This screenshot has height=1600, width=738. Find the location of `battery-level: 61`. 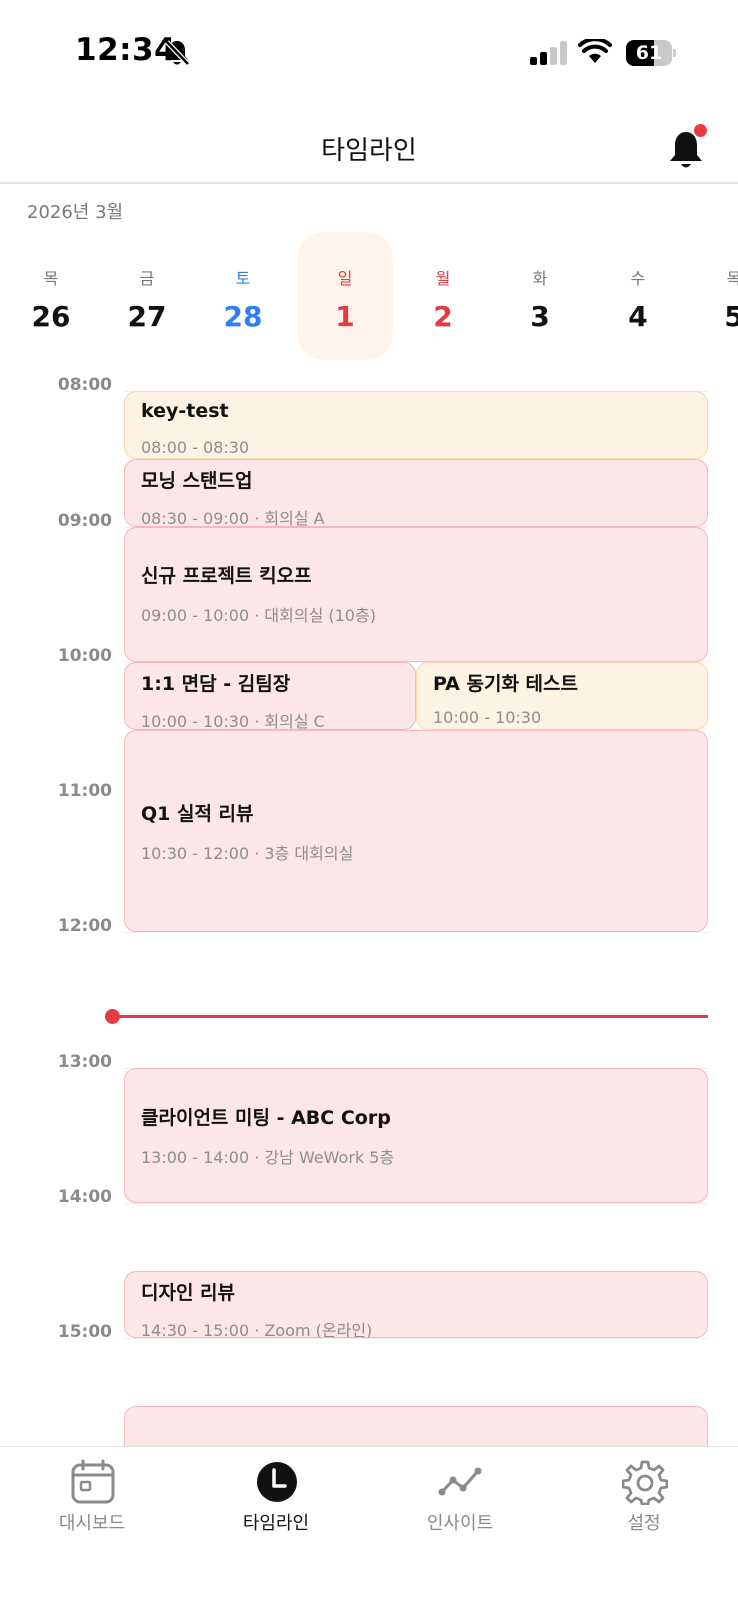

battery-level: 61 is located at coordinates (649, 53).